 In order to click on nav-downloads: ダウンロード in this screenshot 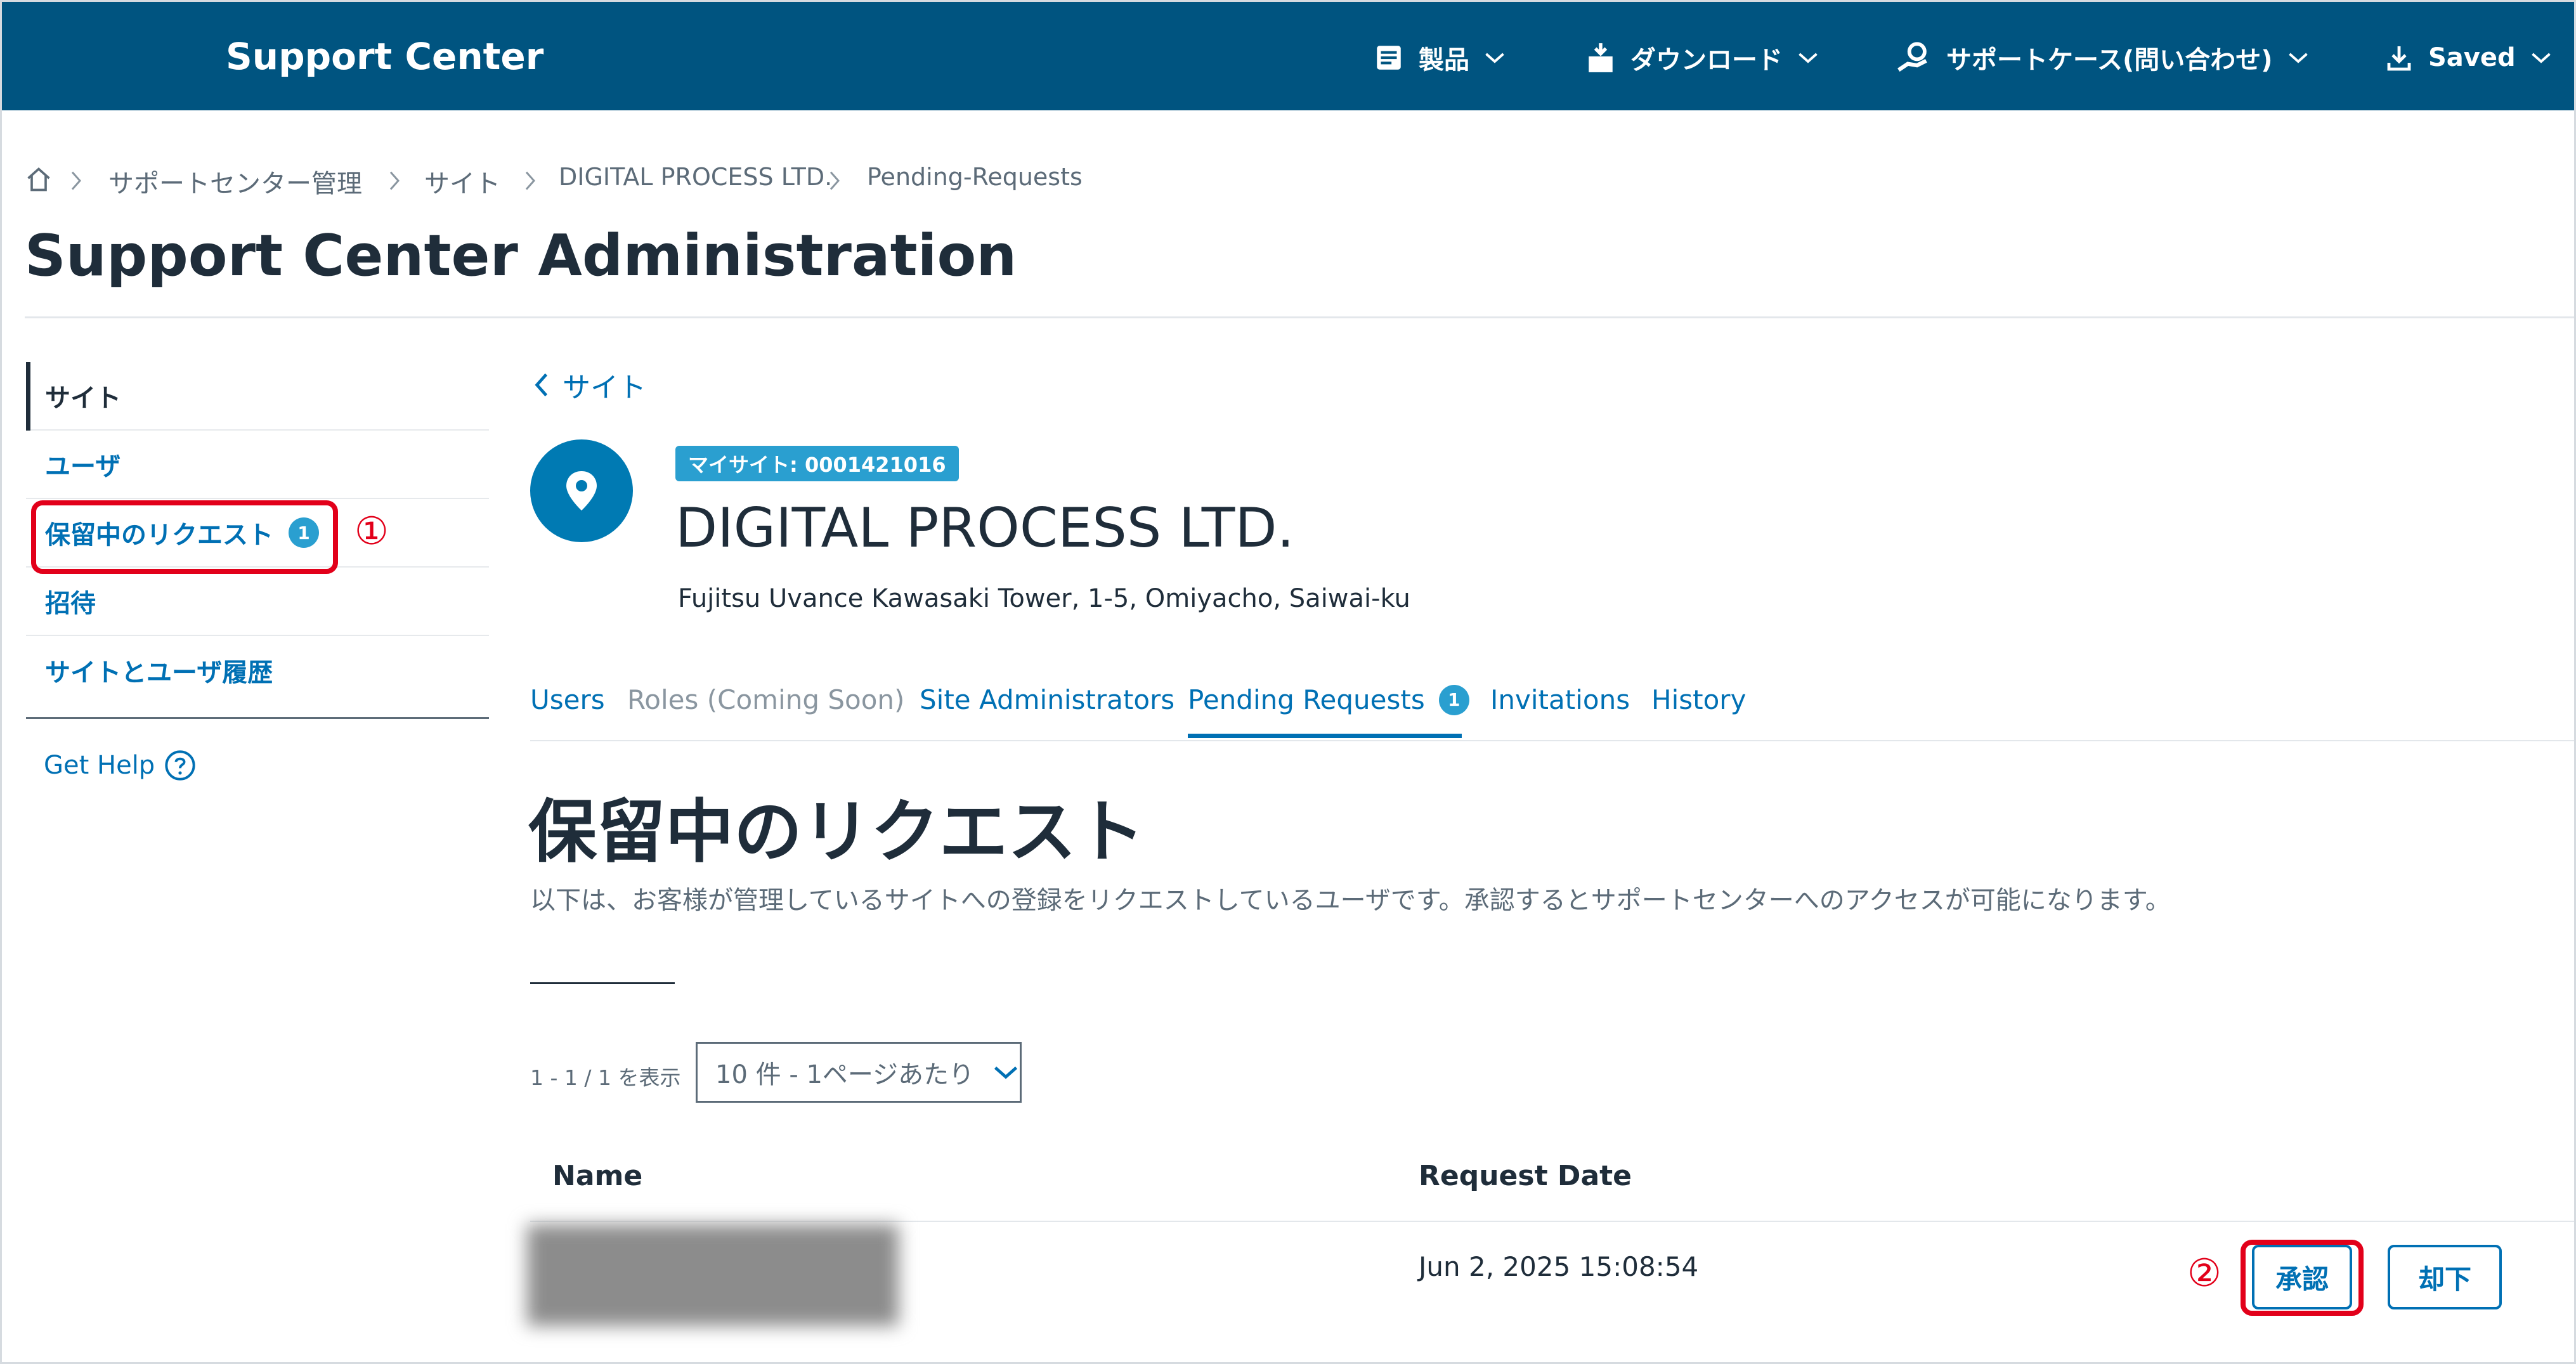, I will do `click(1702, 57)`.